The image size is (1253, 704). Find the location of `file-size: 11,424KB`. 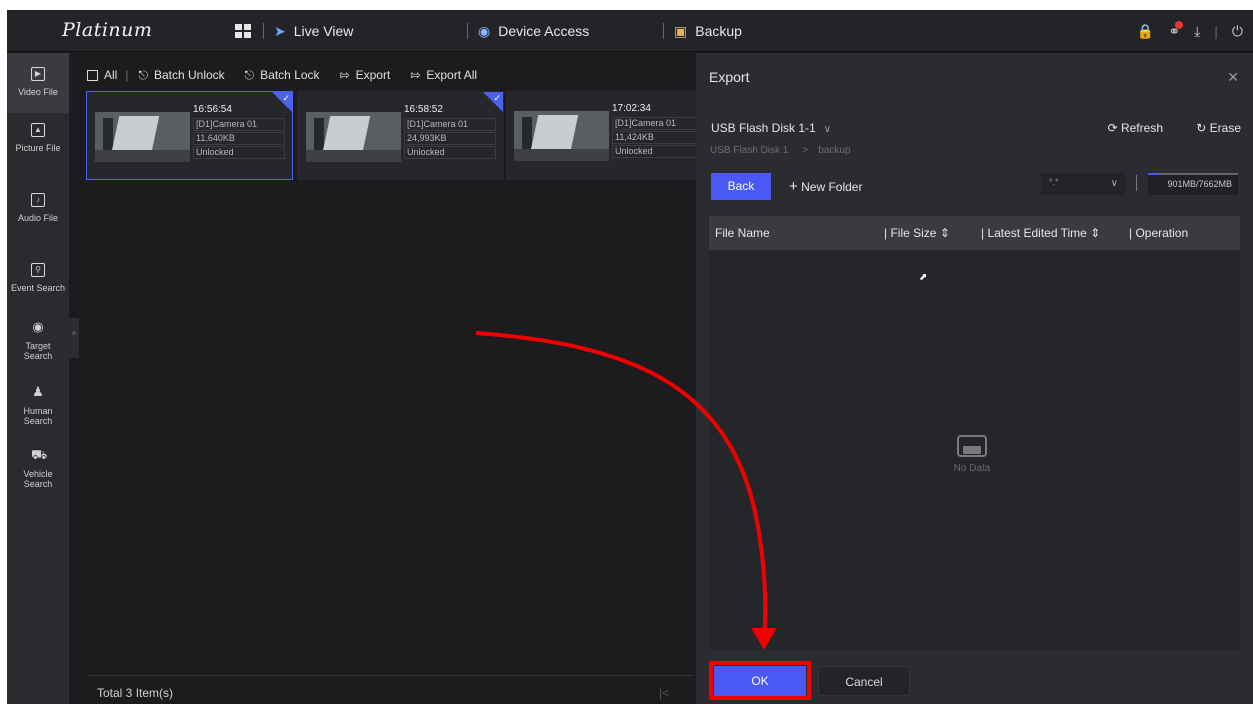

file-size: 11,424KB is located at coordinates (658, 137).